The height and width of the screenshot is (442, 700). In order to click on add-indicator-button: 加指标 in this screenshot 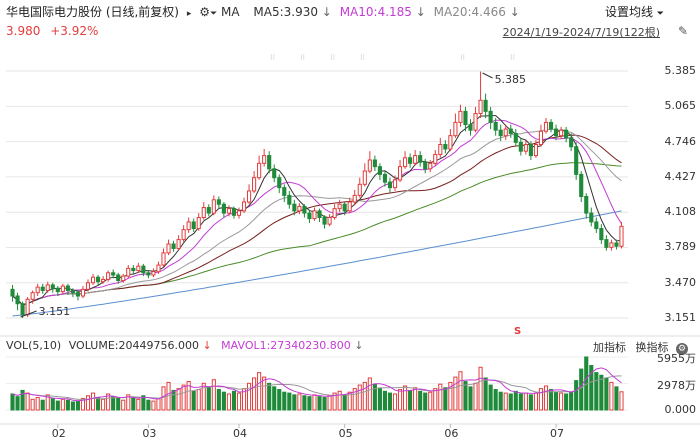, I will do `click(609, 347)`.